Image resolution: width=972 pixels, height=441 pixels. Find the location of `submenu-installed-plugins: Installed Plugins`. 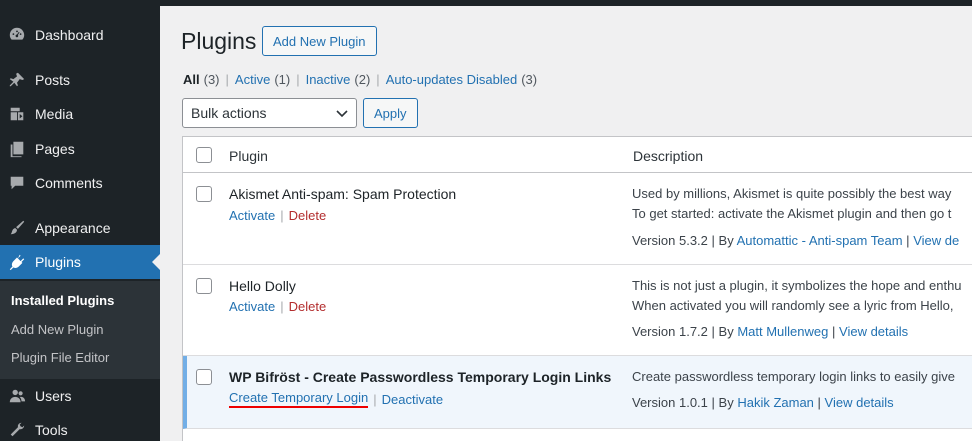

submenu-installed-plugins: Installed Plugins is located at coordinates (62, 300).